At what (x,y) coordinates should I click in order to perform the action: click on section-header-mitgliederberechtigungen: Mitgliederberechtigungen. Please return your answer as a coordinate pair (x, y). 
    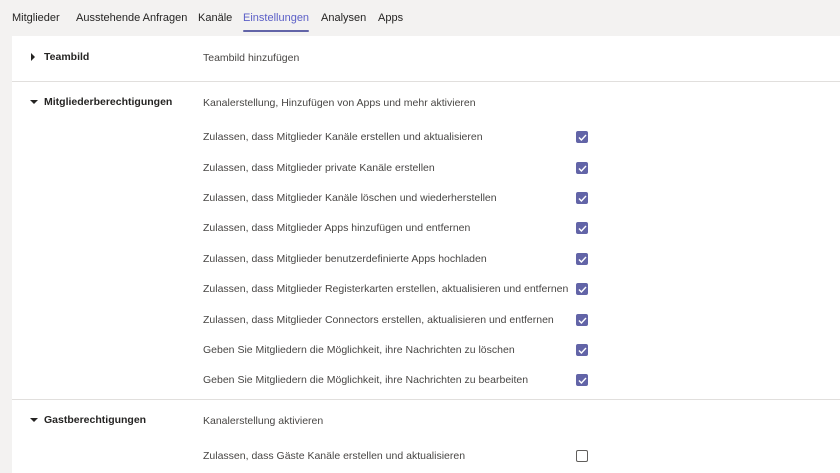
    Looking at the image, I should click on (101, 102).